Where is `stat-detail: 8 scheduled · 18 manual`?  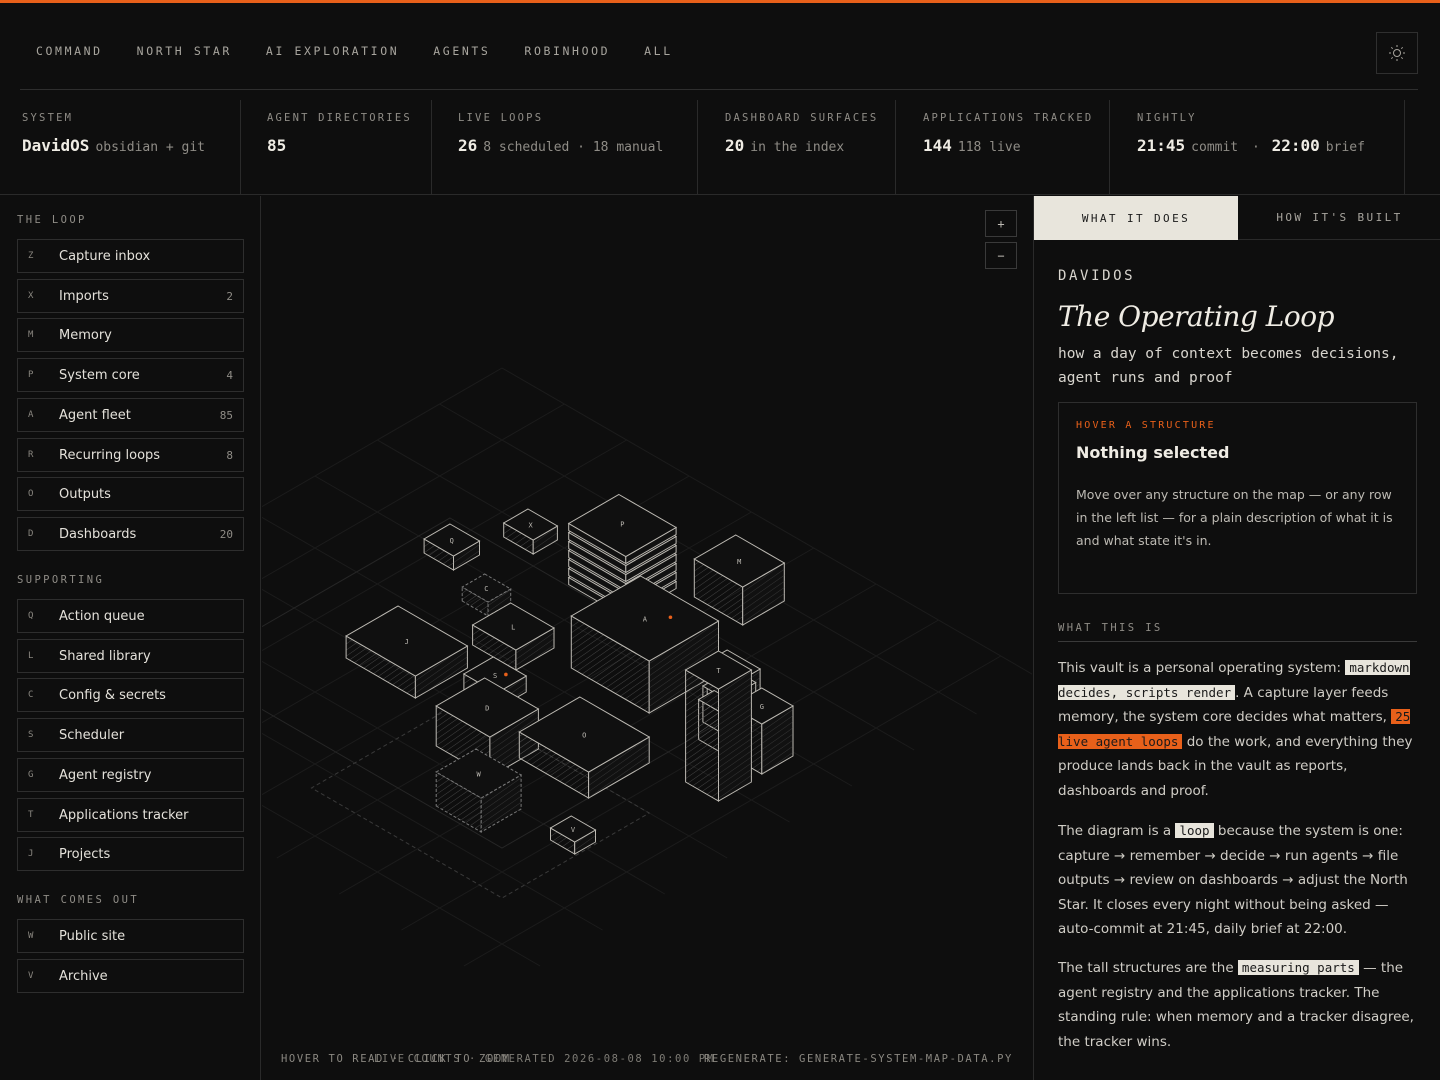 stat-detail: 8 scheduled · 18 manual is located at coordinates (573, 147).